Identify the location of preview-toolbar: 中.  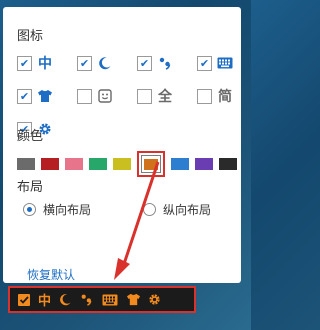
(102, 299).